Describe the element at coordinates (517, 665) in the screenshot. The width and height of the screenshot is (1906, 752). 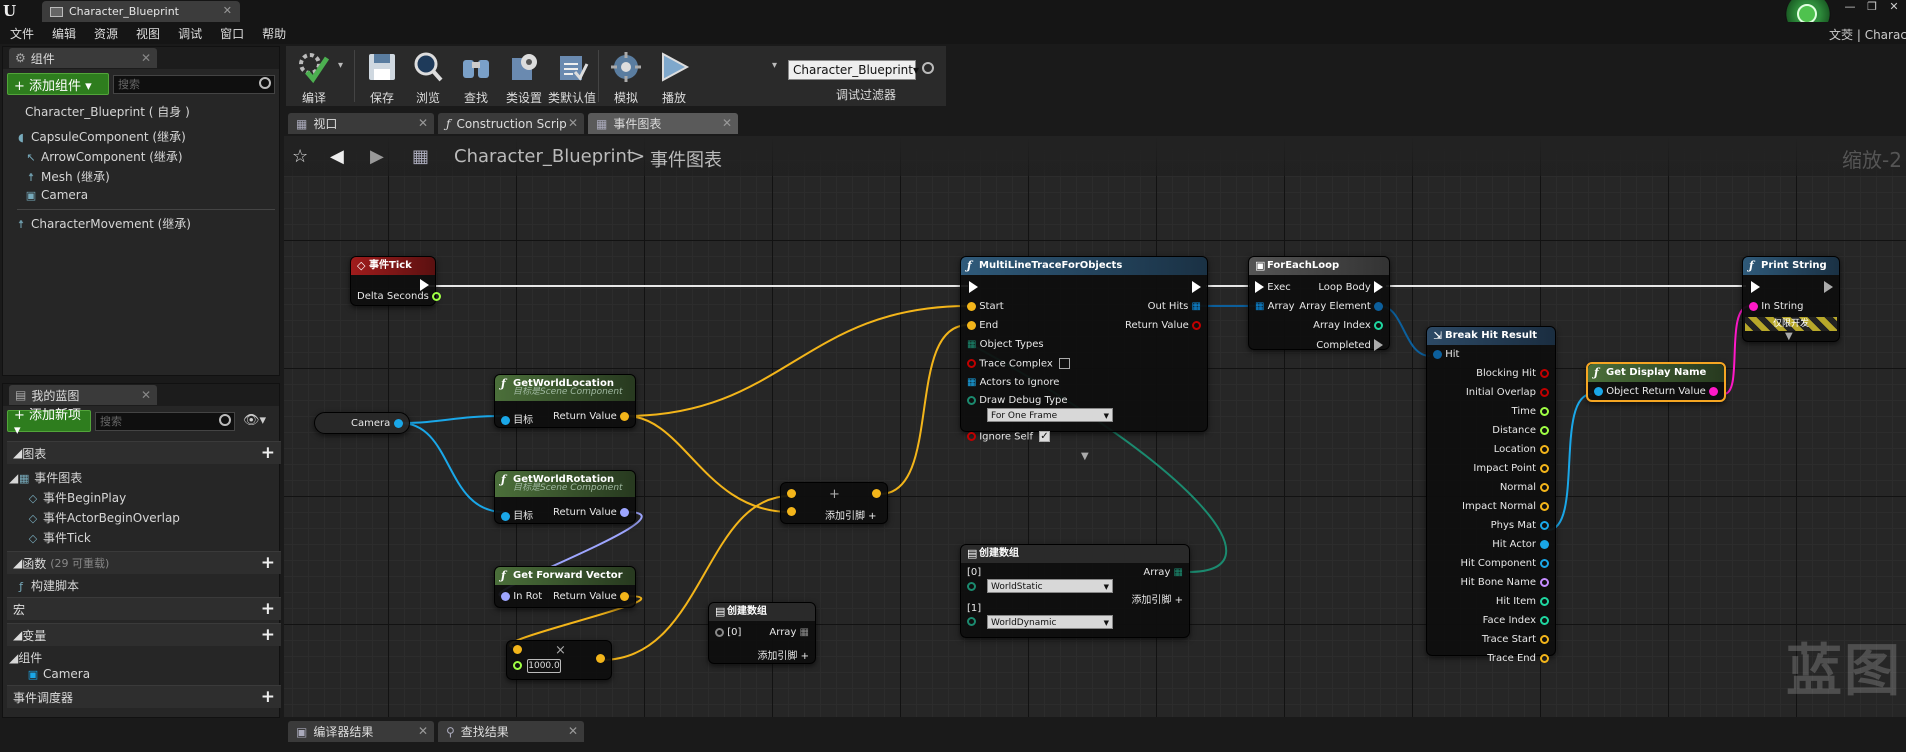
I see `multiply-b-pin` at that location.